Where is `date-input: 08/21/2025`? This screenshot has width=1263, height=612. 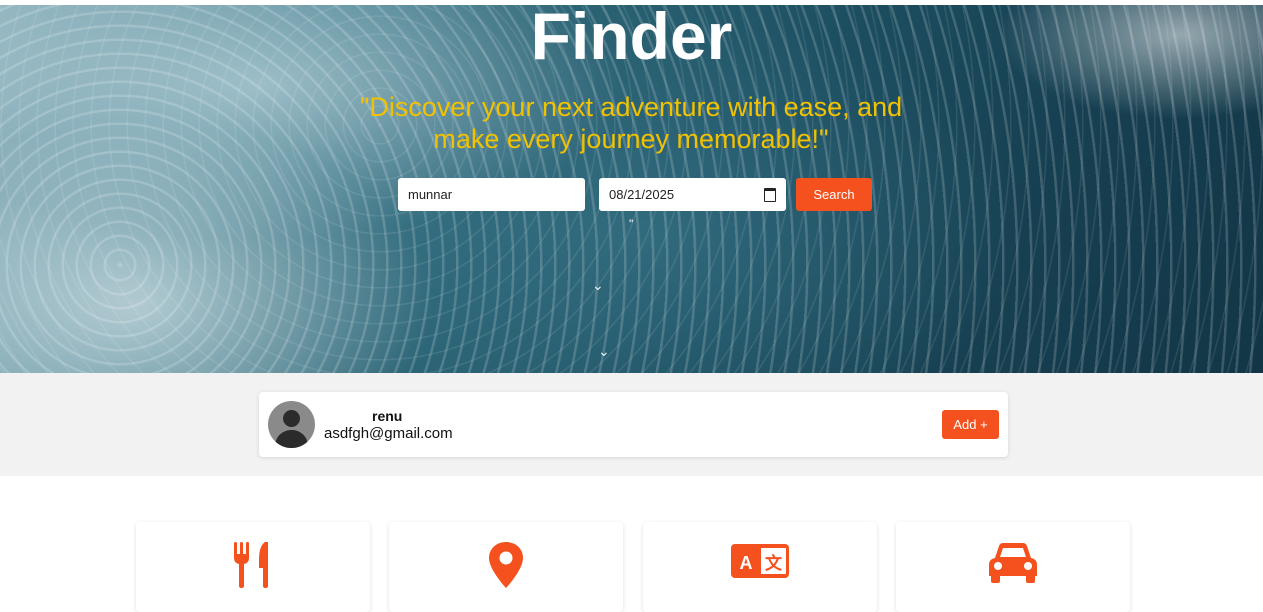
date-input: 08/21/2025 is located at coordinates (692, 194).